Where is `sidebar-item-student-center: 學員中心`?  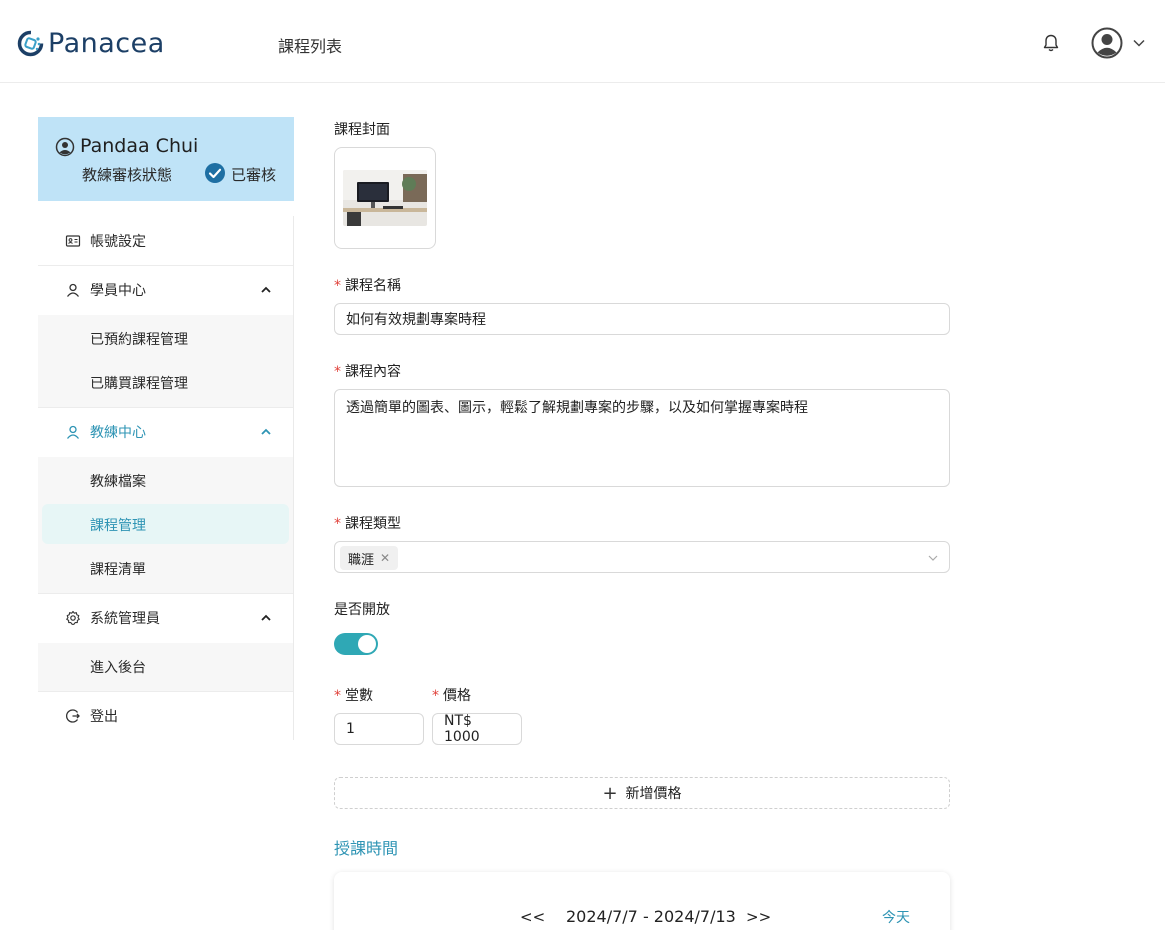 sidebar-item-student-center: 學員中心 is located at coordinates (165, 290).